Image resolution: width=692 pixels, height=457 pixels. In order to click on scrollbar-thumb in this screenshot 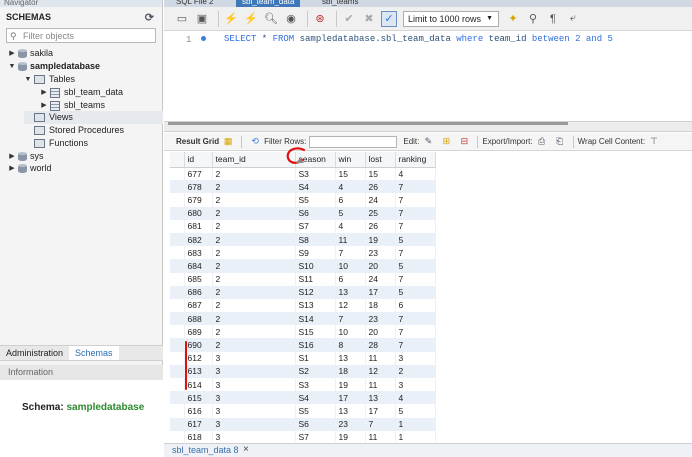, I will do `click(368, 123)`.